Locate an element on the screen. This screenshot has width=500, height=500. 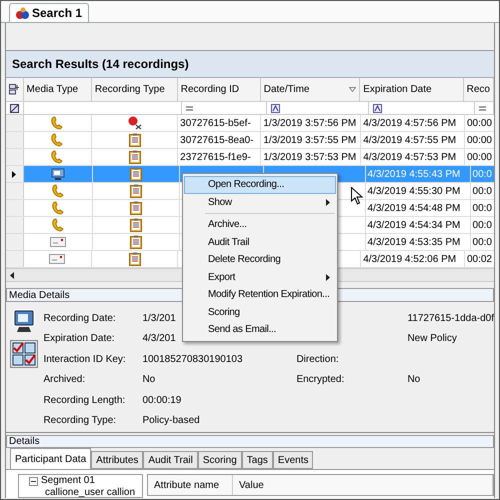
table-cell-text: 4/3/2019 4:55:30 PM is located at coordinates (414, 191).